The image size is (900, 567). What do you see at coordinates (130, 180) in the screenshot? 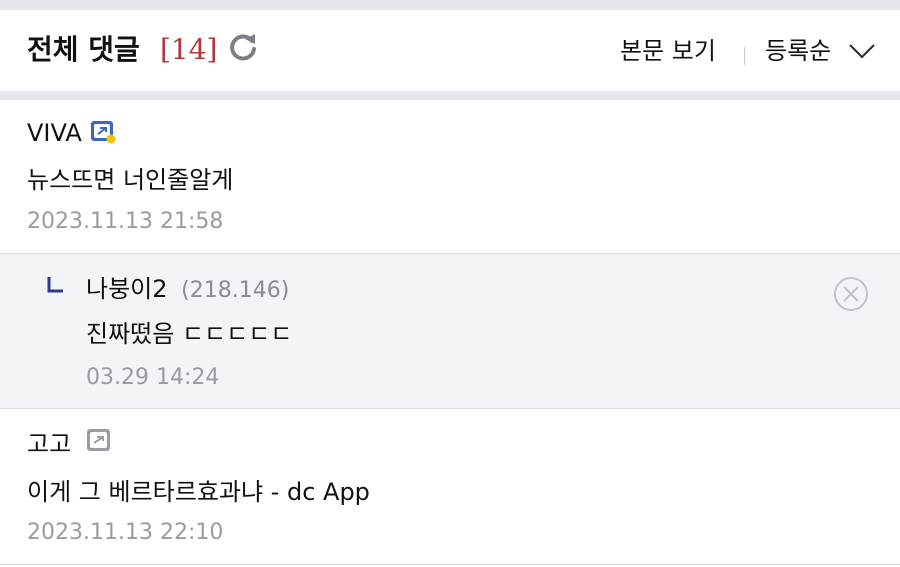
I see `comment-content: 뉴스뜨면 너인줄알게` at bounding box center [130, 180].